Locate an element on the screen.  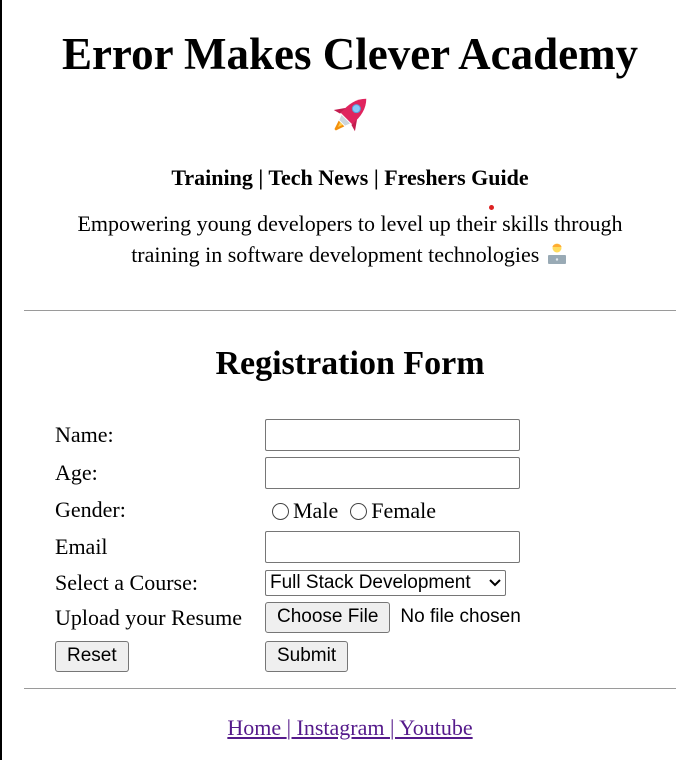
form-title: Registration Form is located at coordinates (350, 363).